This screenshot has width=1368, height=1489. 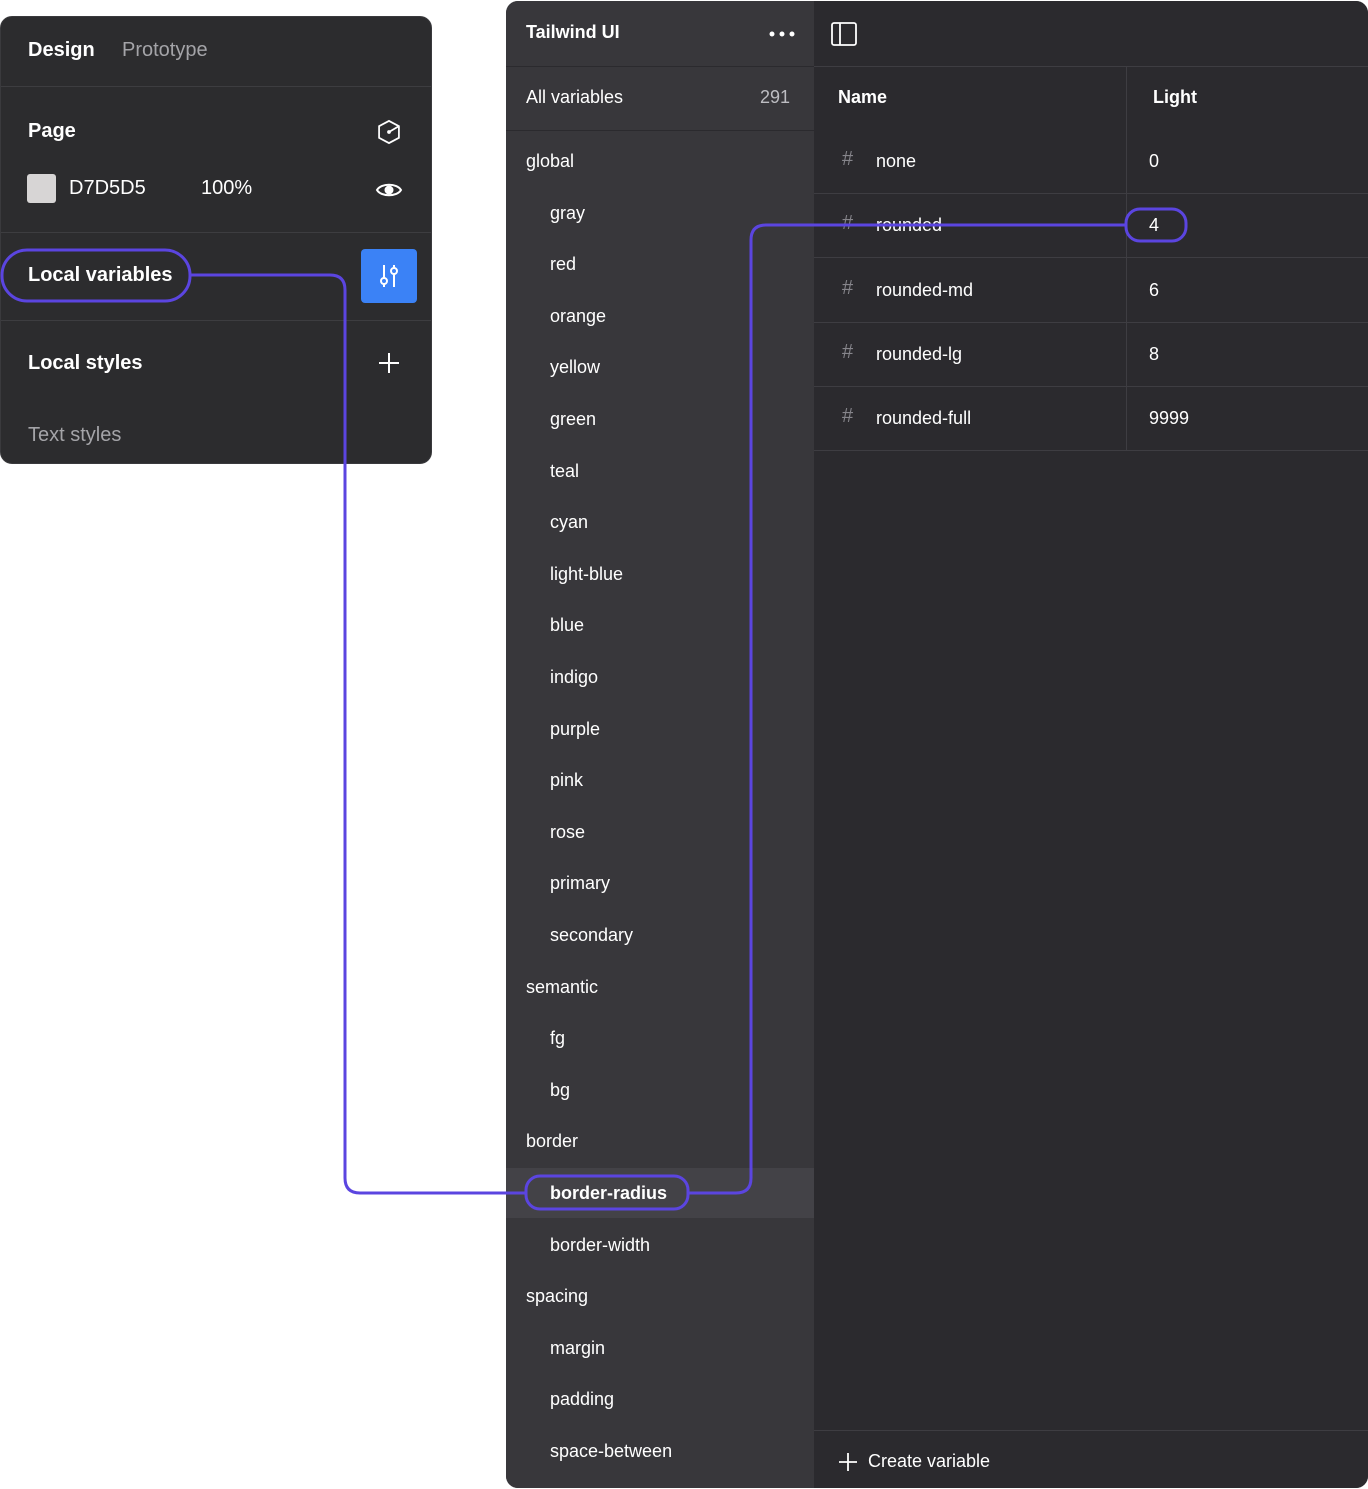 I want to click on collection-item: bg, so click(x=660, y=1090).